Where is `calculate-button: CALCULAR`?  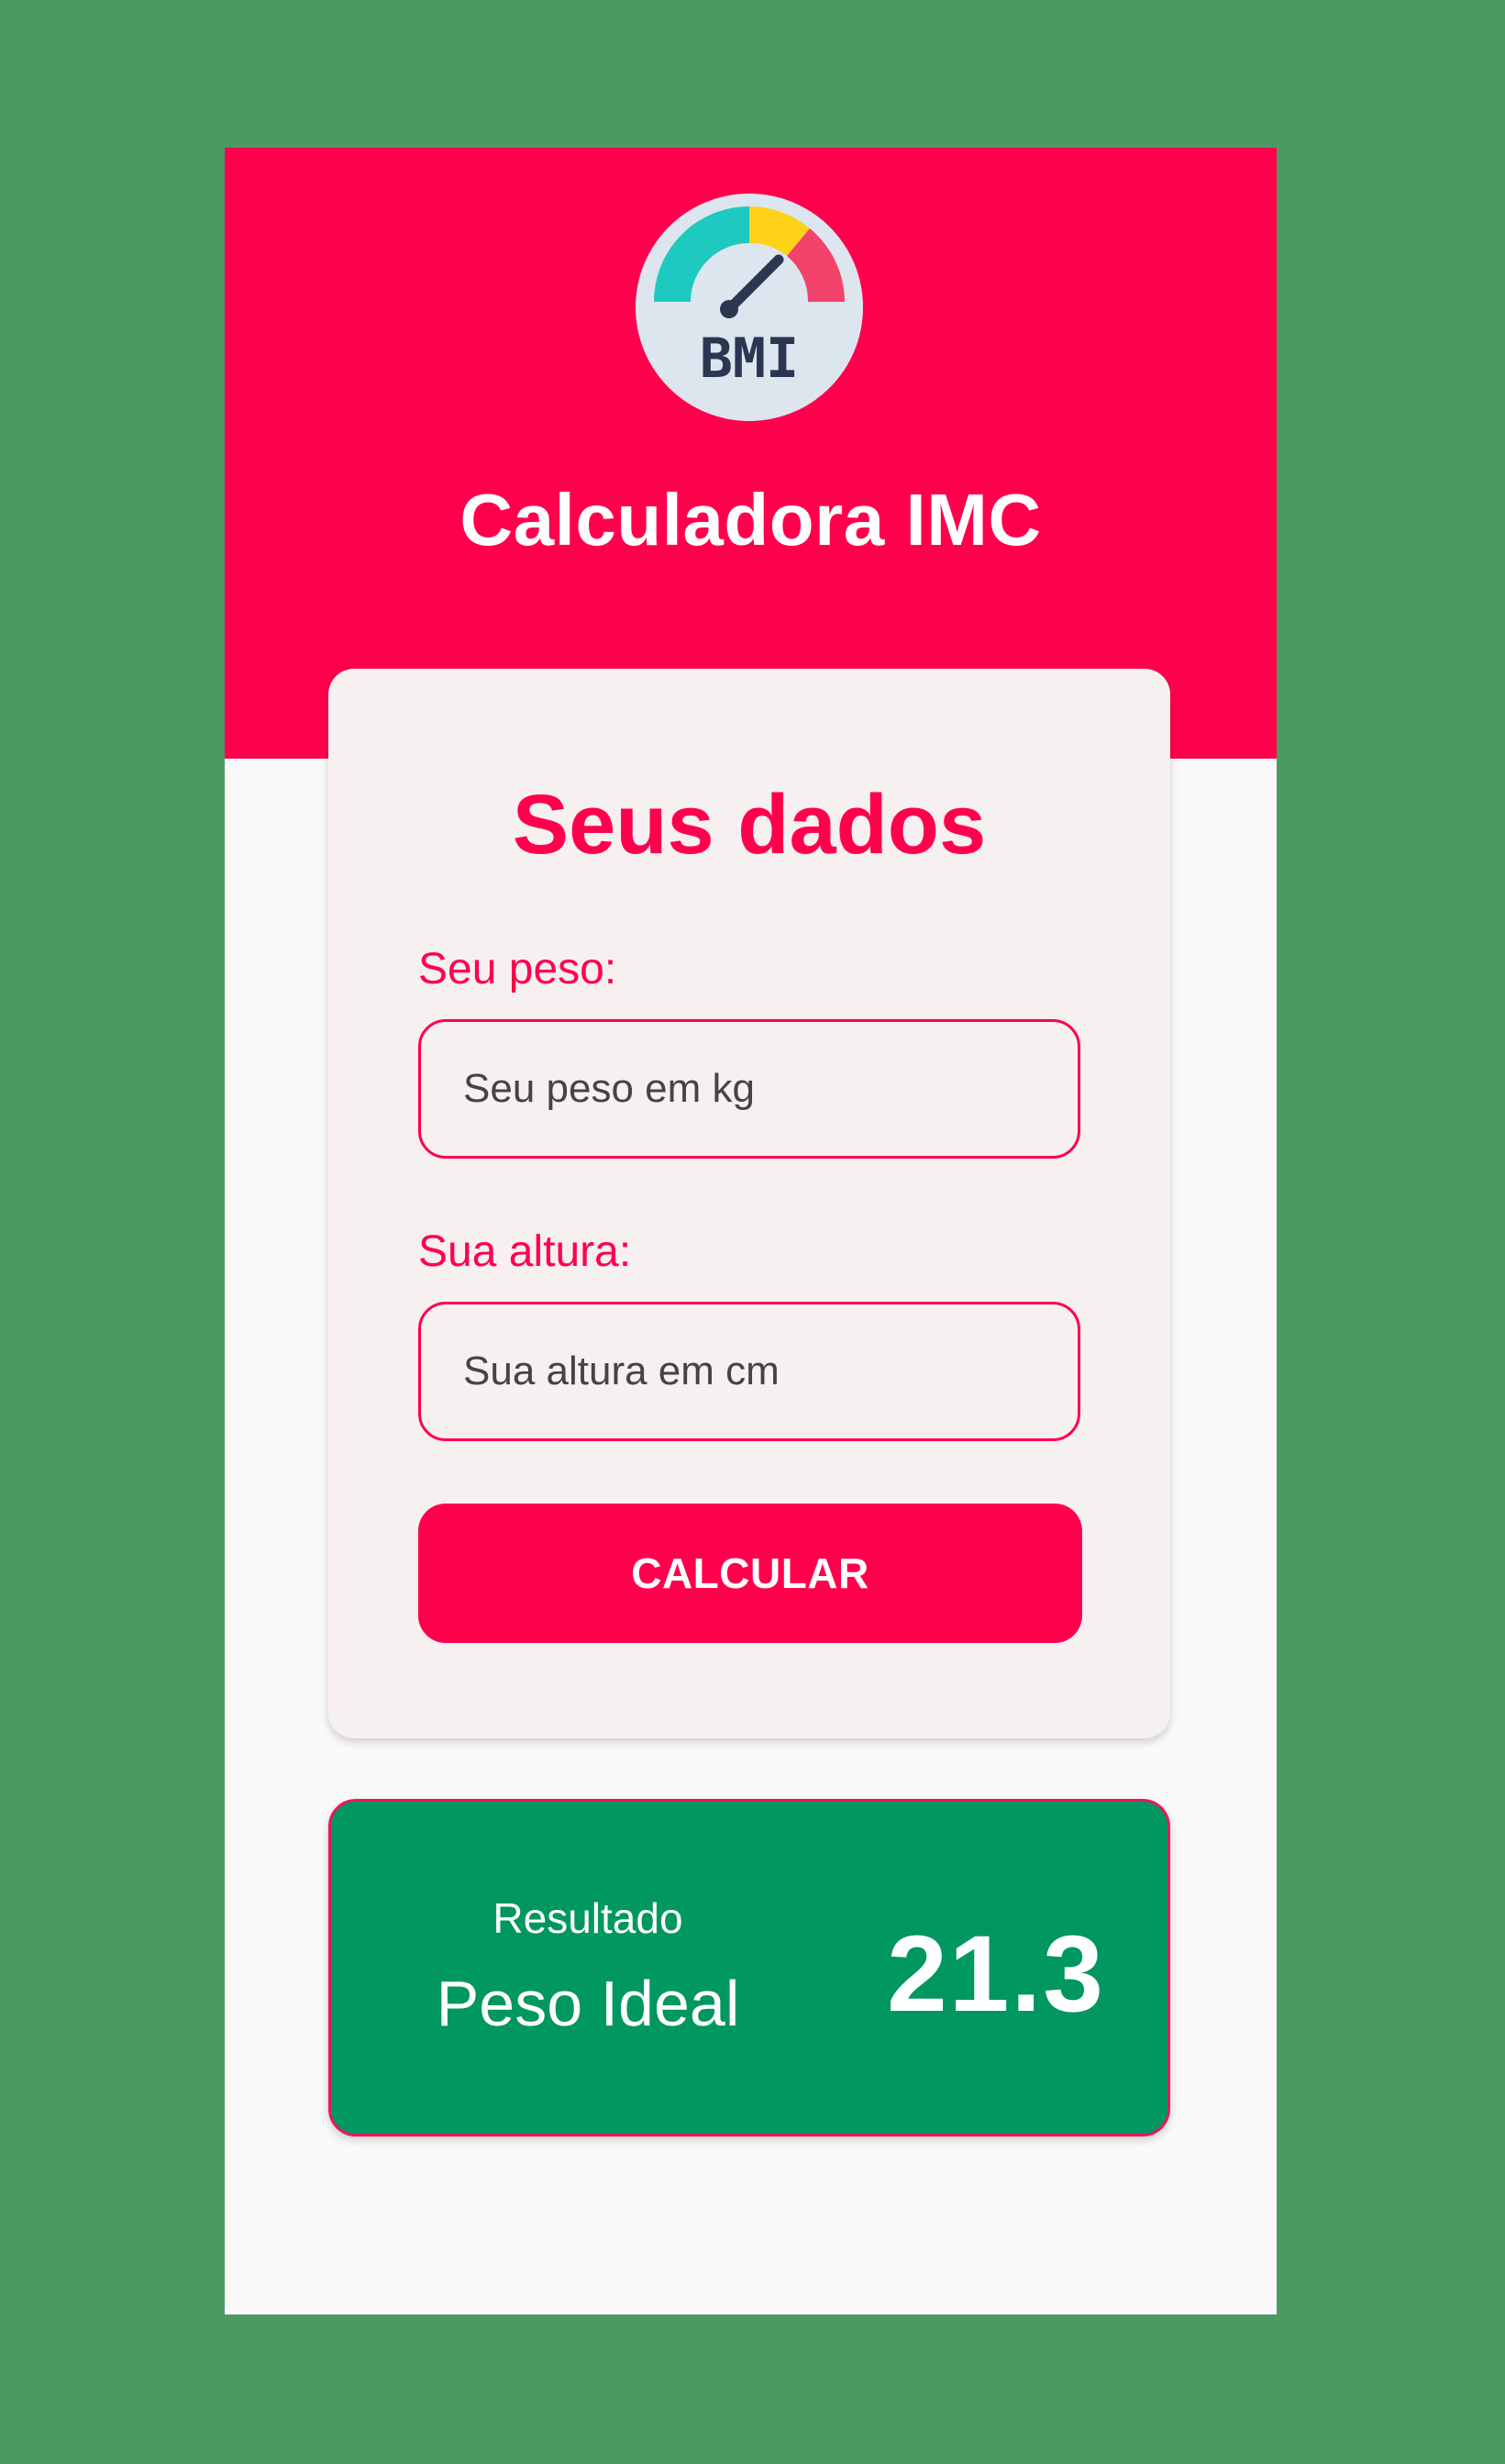 calculate-button: CALCULAR is located at coordinates (750, 1573).